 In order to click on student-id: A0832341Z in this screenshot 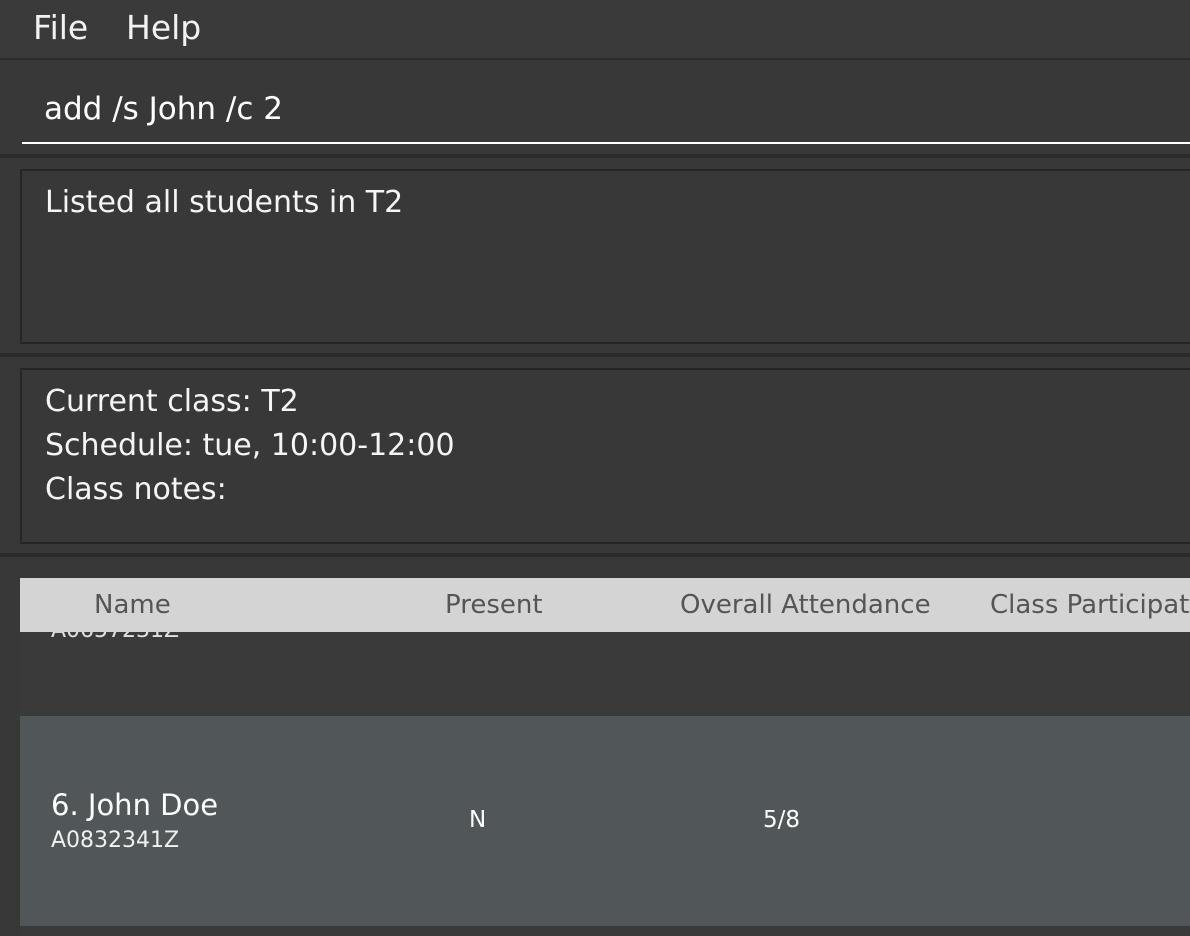, I will do `click(115, 840)`.